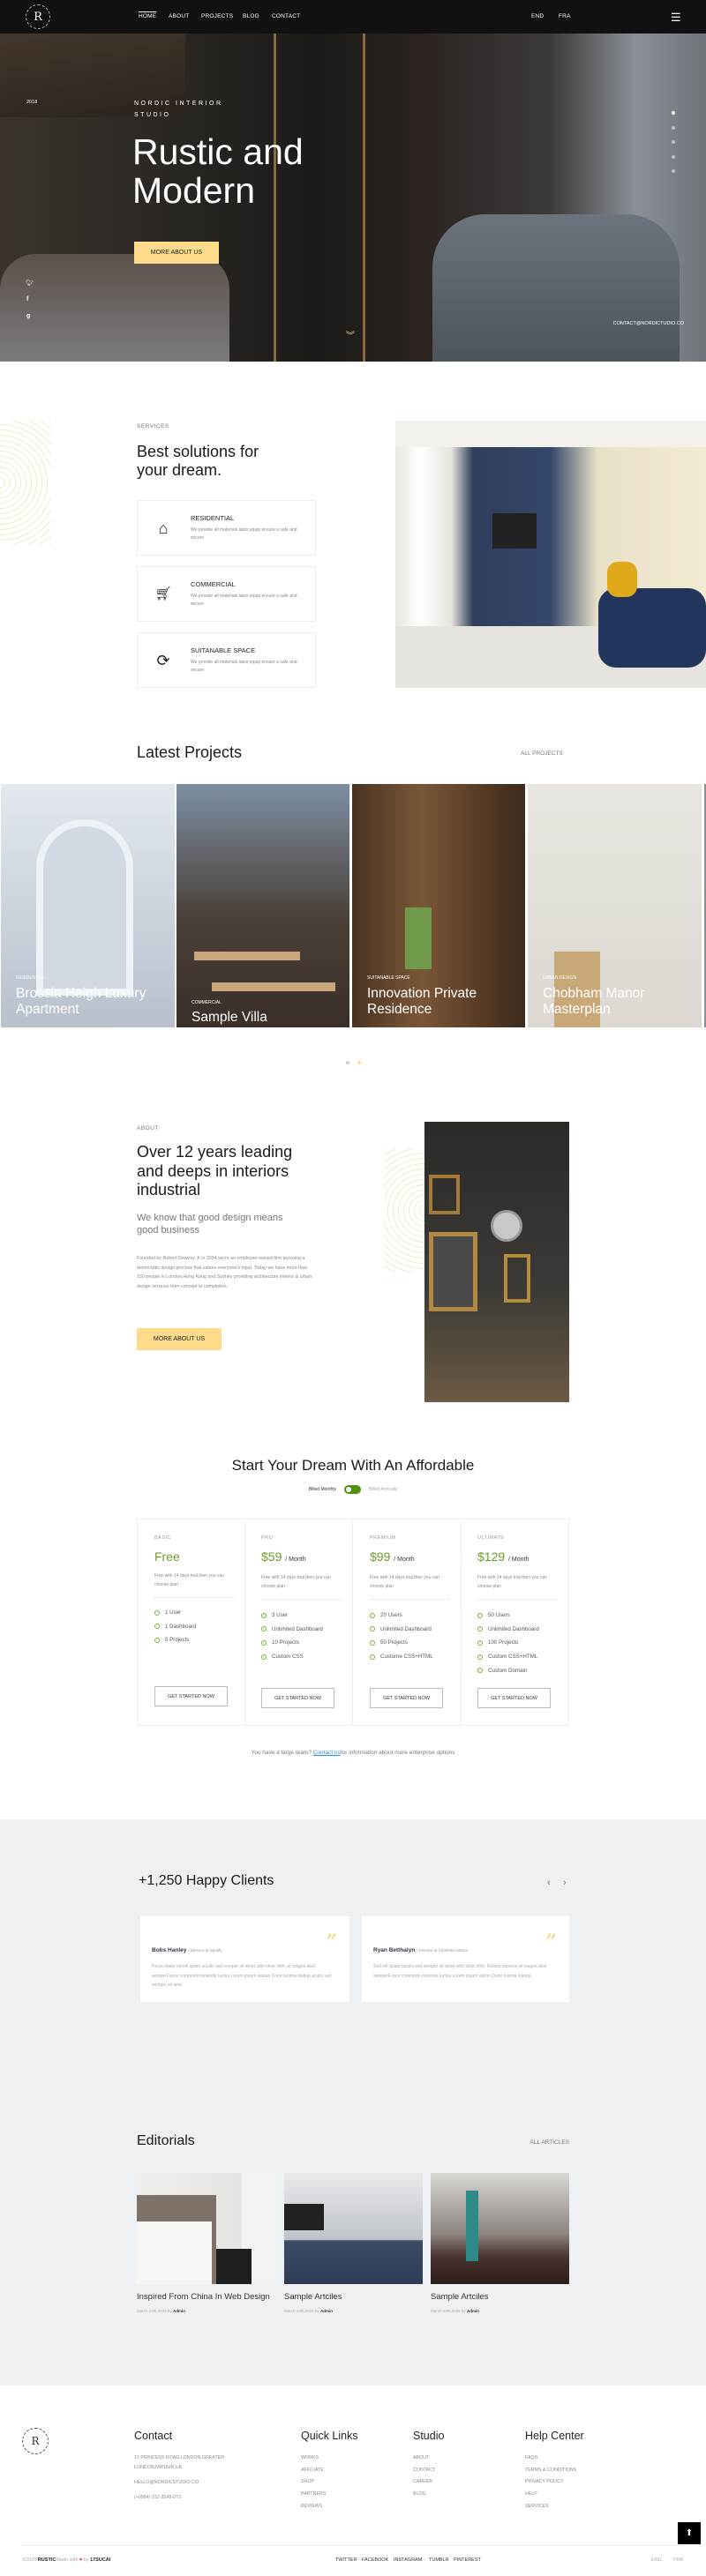  Describe the element at coordinates (537, 16) in the screenshot. I see `lang-end: END` at that location.